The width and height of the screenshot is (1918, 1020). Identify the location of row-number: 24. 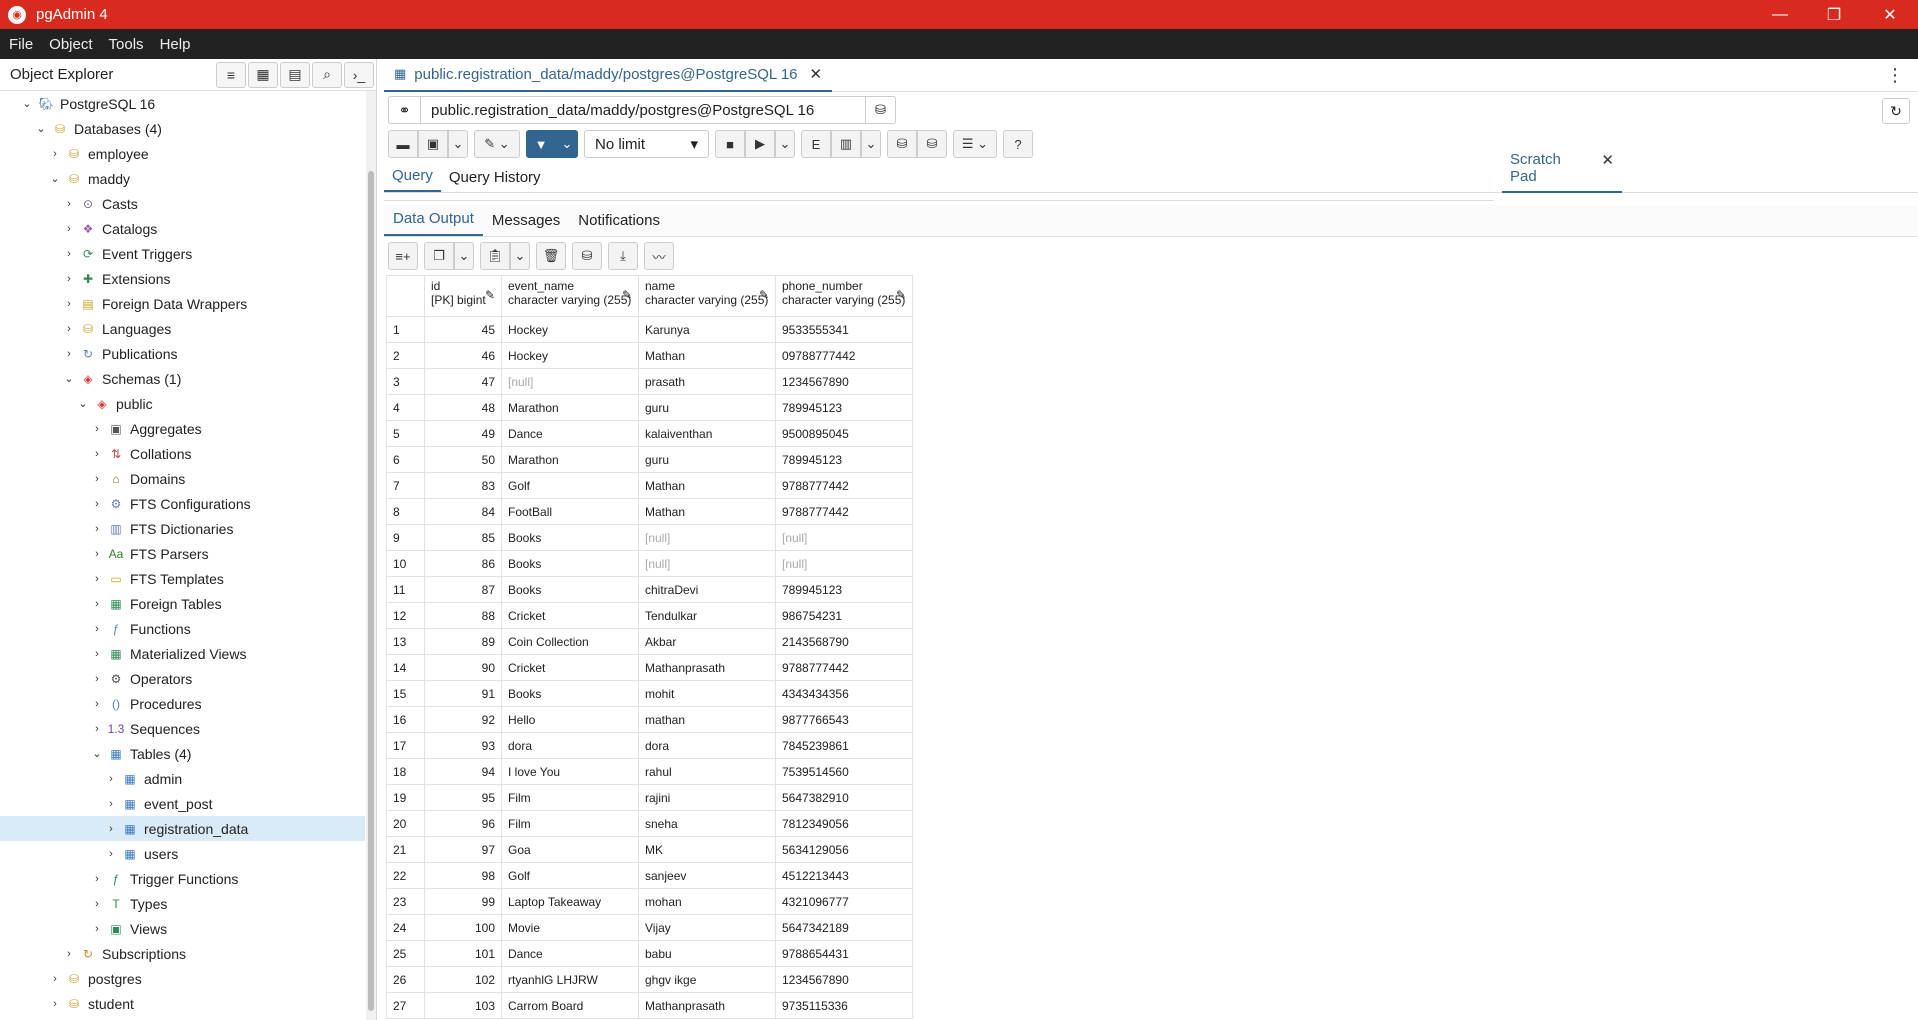
(405, 927).